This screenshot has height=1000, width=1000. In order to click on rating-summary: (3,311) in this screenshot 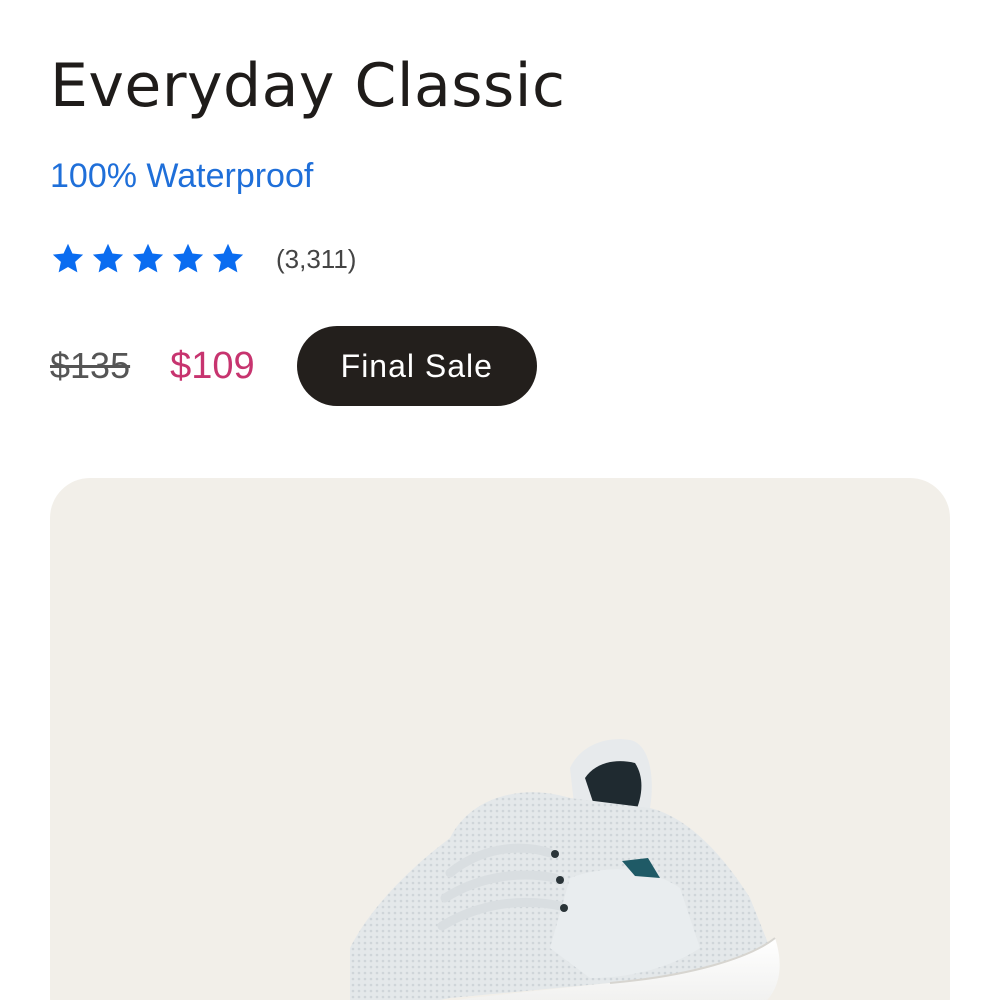, I will do `click(203, 259)`.